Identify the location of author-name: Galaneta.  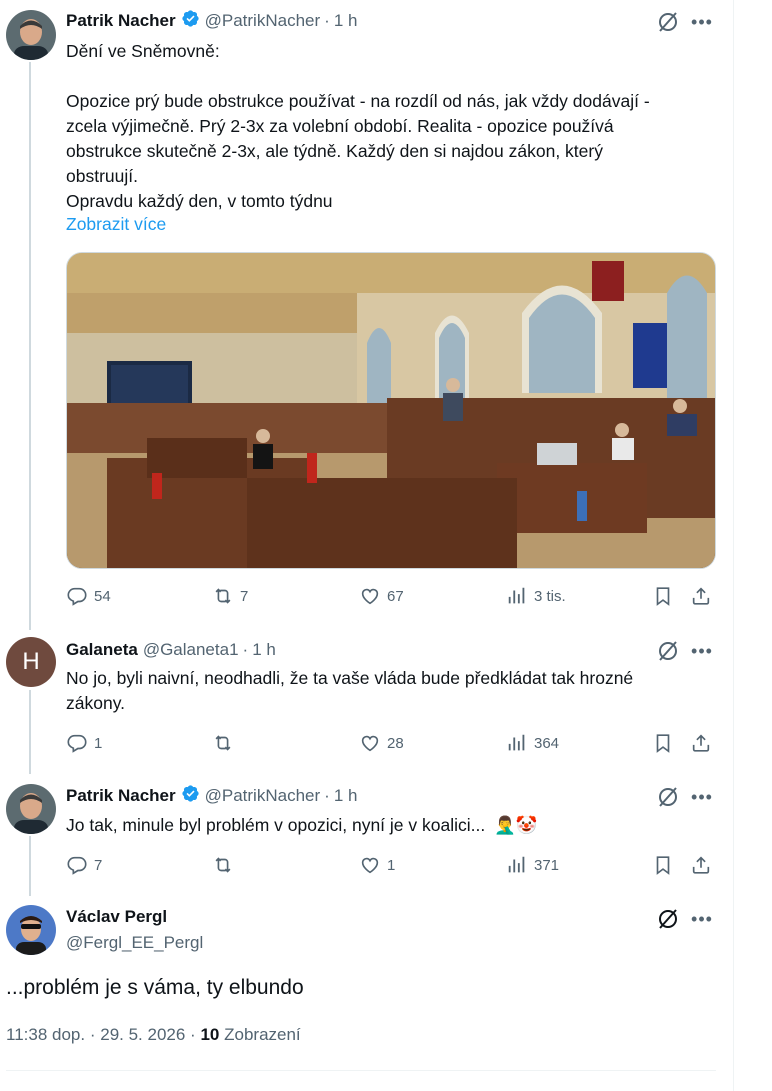
(102, 650).